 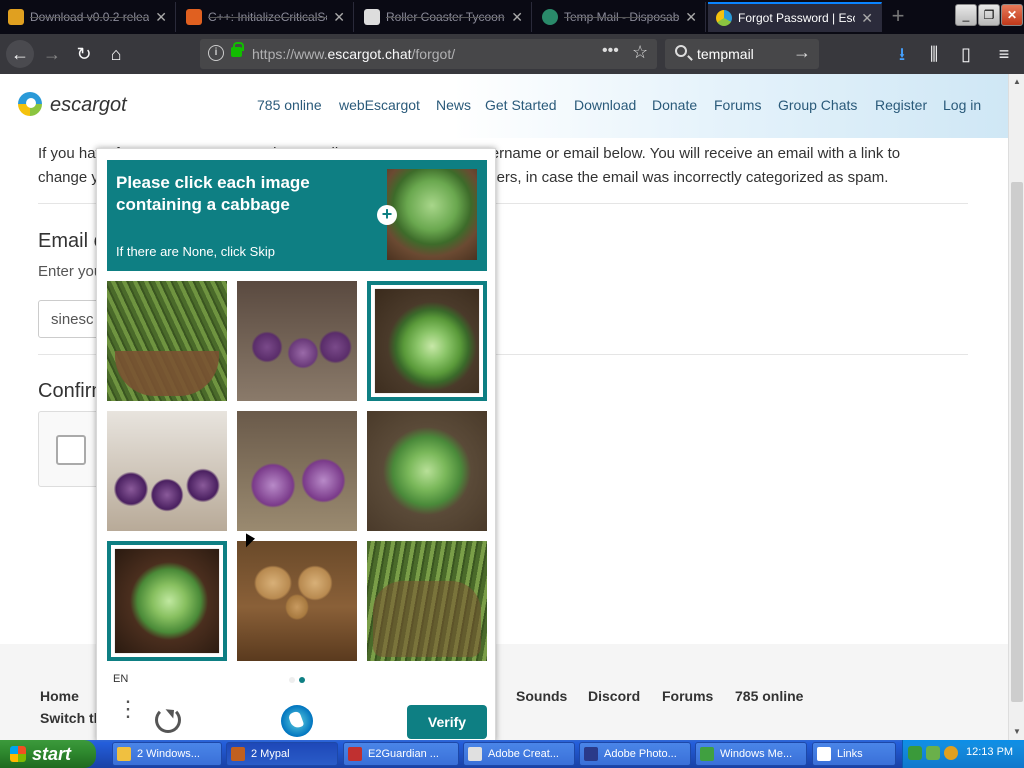 I want to click on taskbar-links-toolbar: Links, so click(x=854, y=754).